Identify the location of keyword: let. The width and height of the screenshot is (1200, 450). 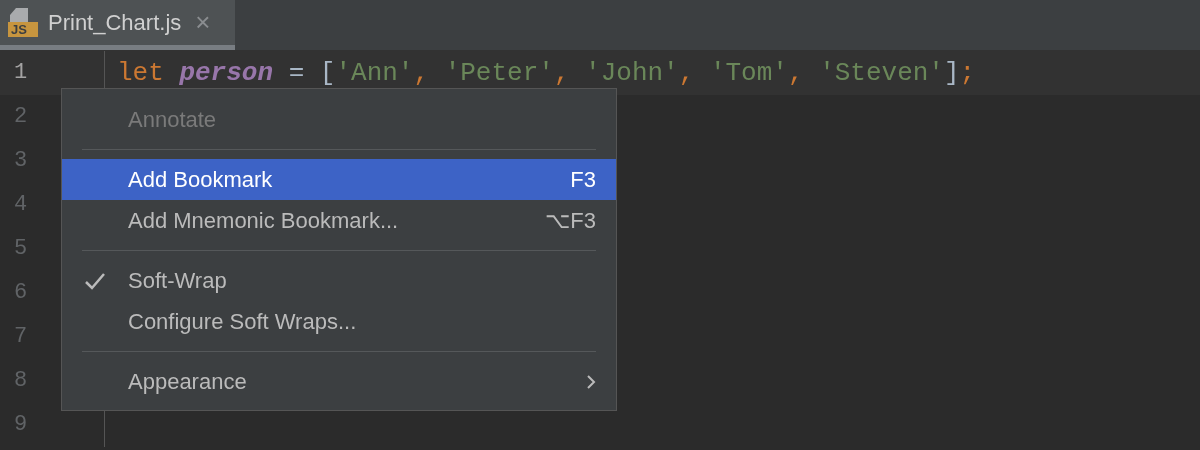
(140, 73).